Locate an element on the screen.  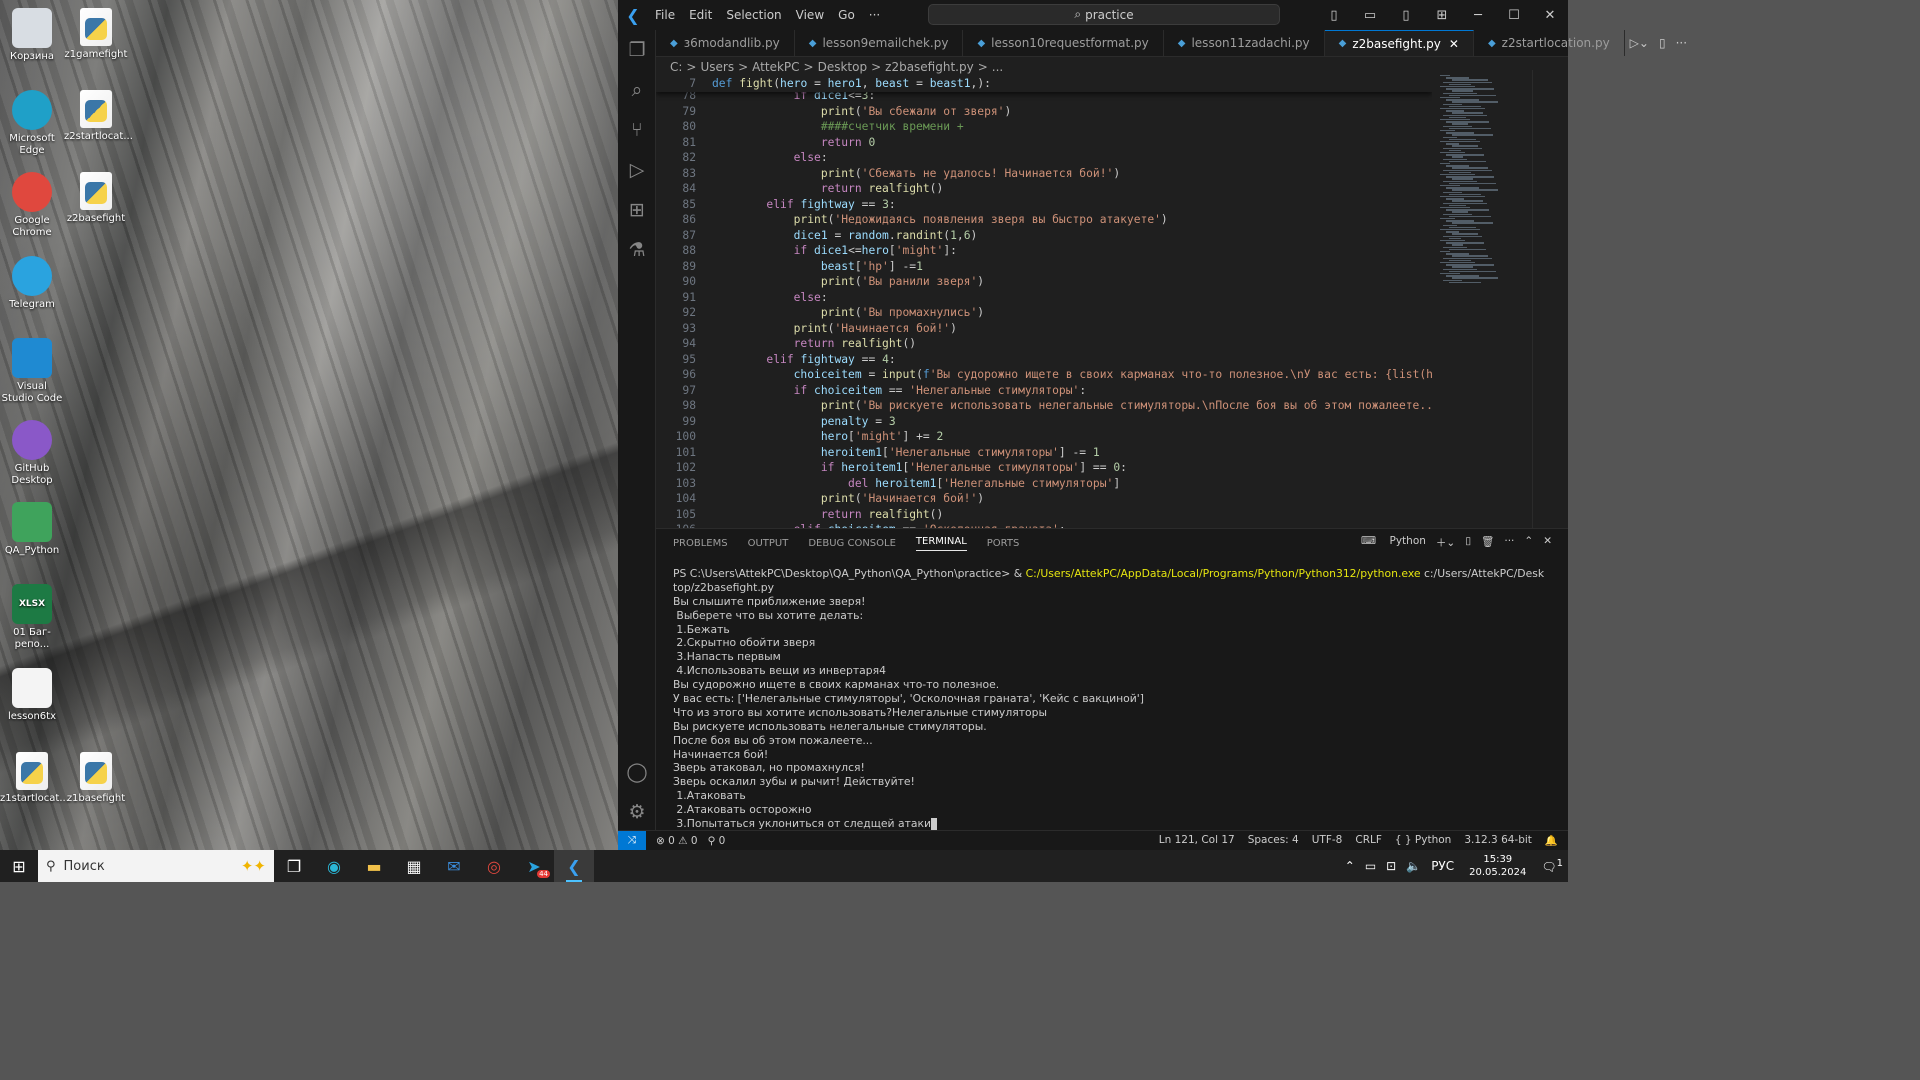
run-debug-icon: ▷ is located at coordinates (637, 170).